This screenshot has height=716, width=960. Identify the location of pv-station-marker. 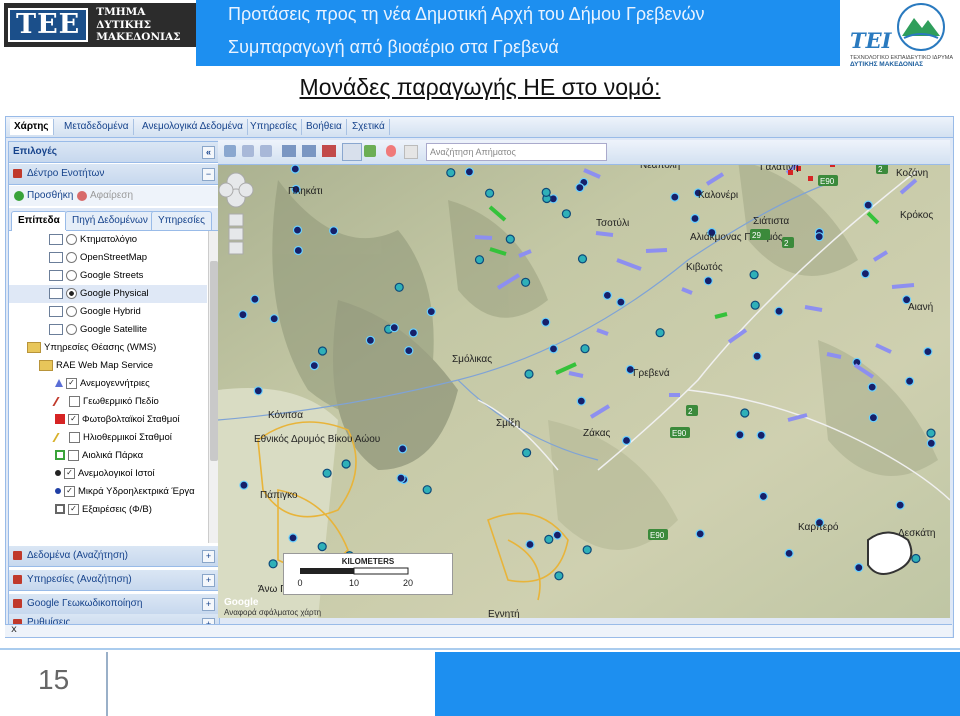
(810, 178).